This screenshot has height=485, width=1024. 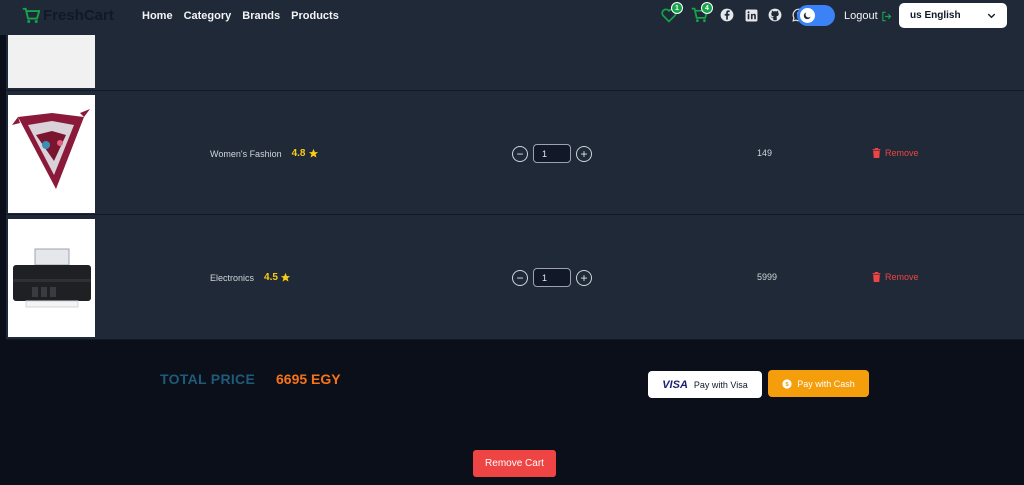 I want to click on product-price: 5999, so click(x=767, y=277).